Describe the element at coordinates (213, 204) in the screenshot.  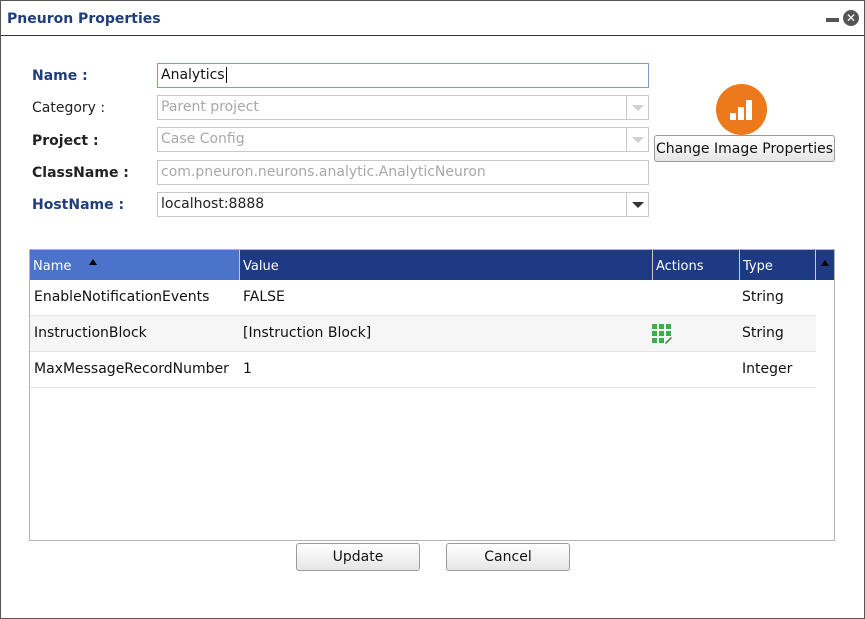
I see `hostname-select-value: localhost:8888` at that location.